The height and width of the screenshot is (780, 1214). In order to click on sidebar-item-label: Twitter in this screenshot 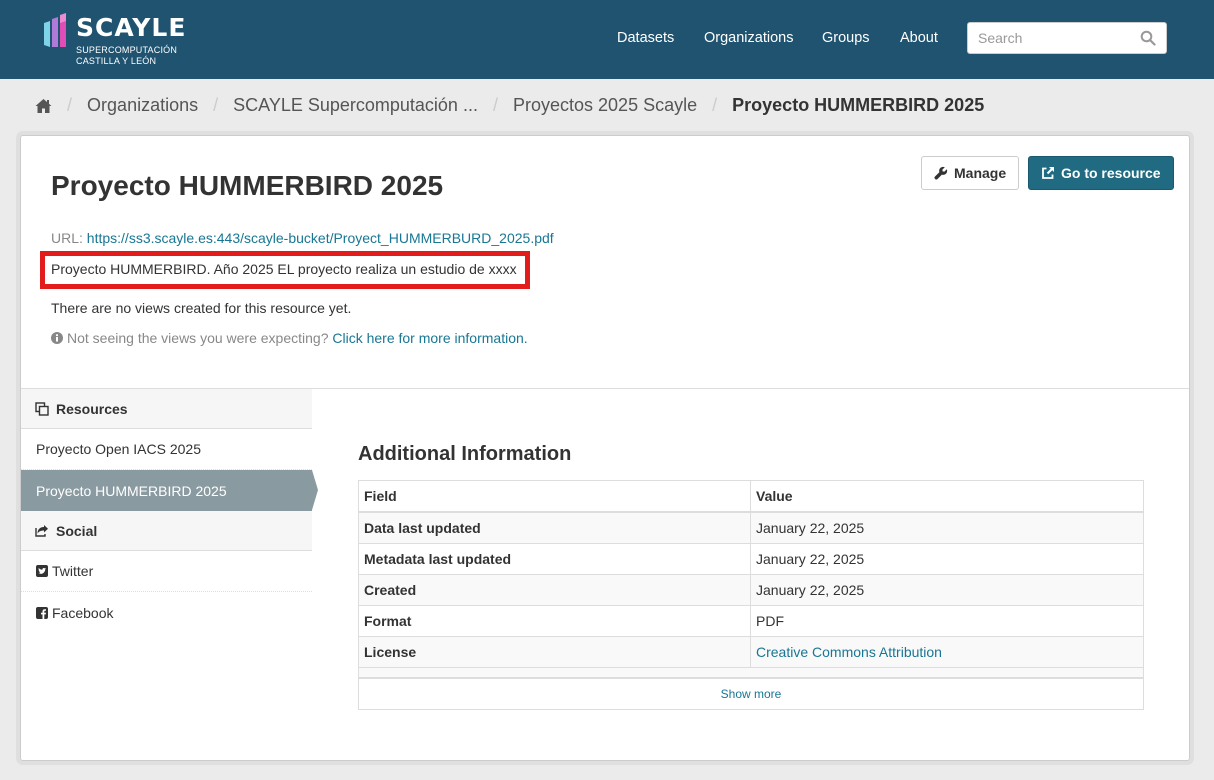, I will do `click(73, 571)`.